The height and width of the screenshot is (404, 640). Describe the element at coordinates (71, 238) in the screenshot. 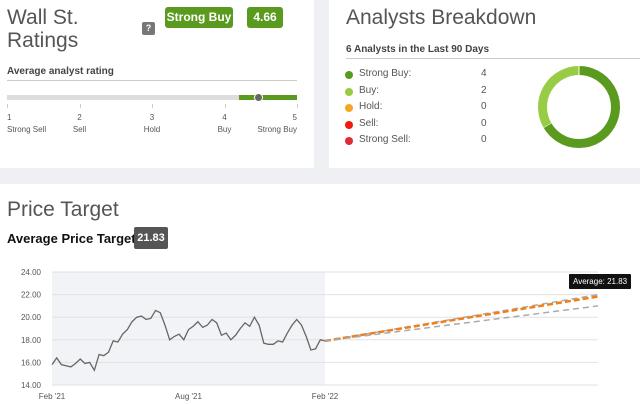

I see `avg-price-target-label: Average Price Target` at that location.